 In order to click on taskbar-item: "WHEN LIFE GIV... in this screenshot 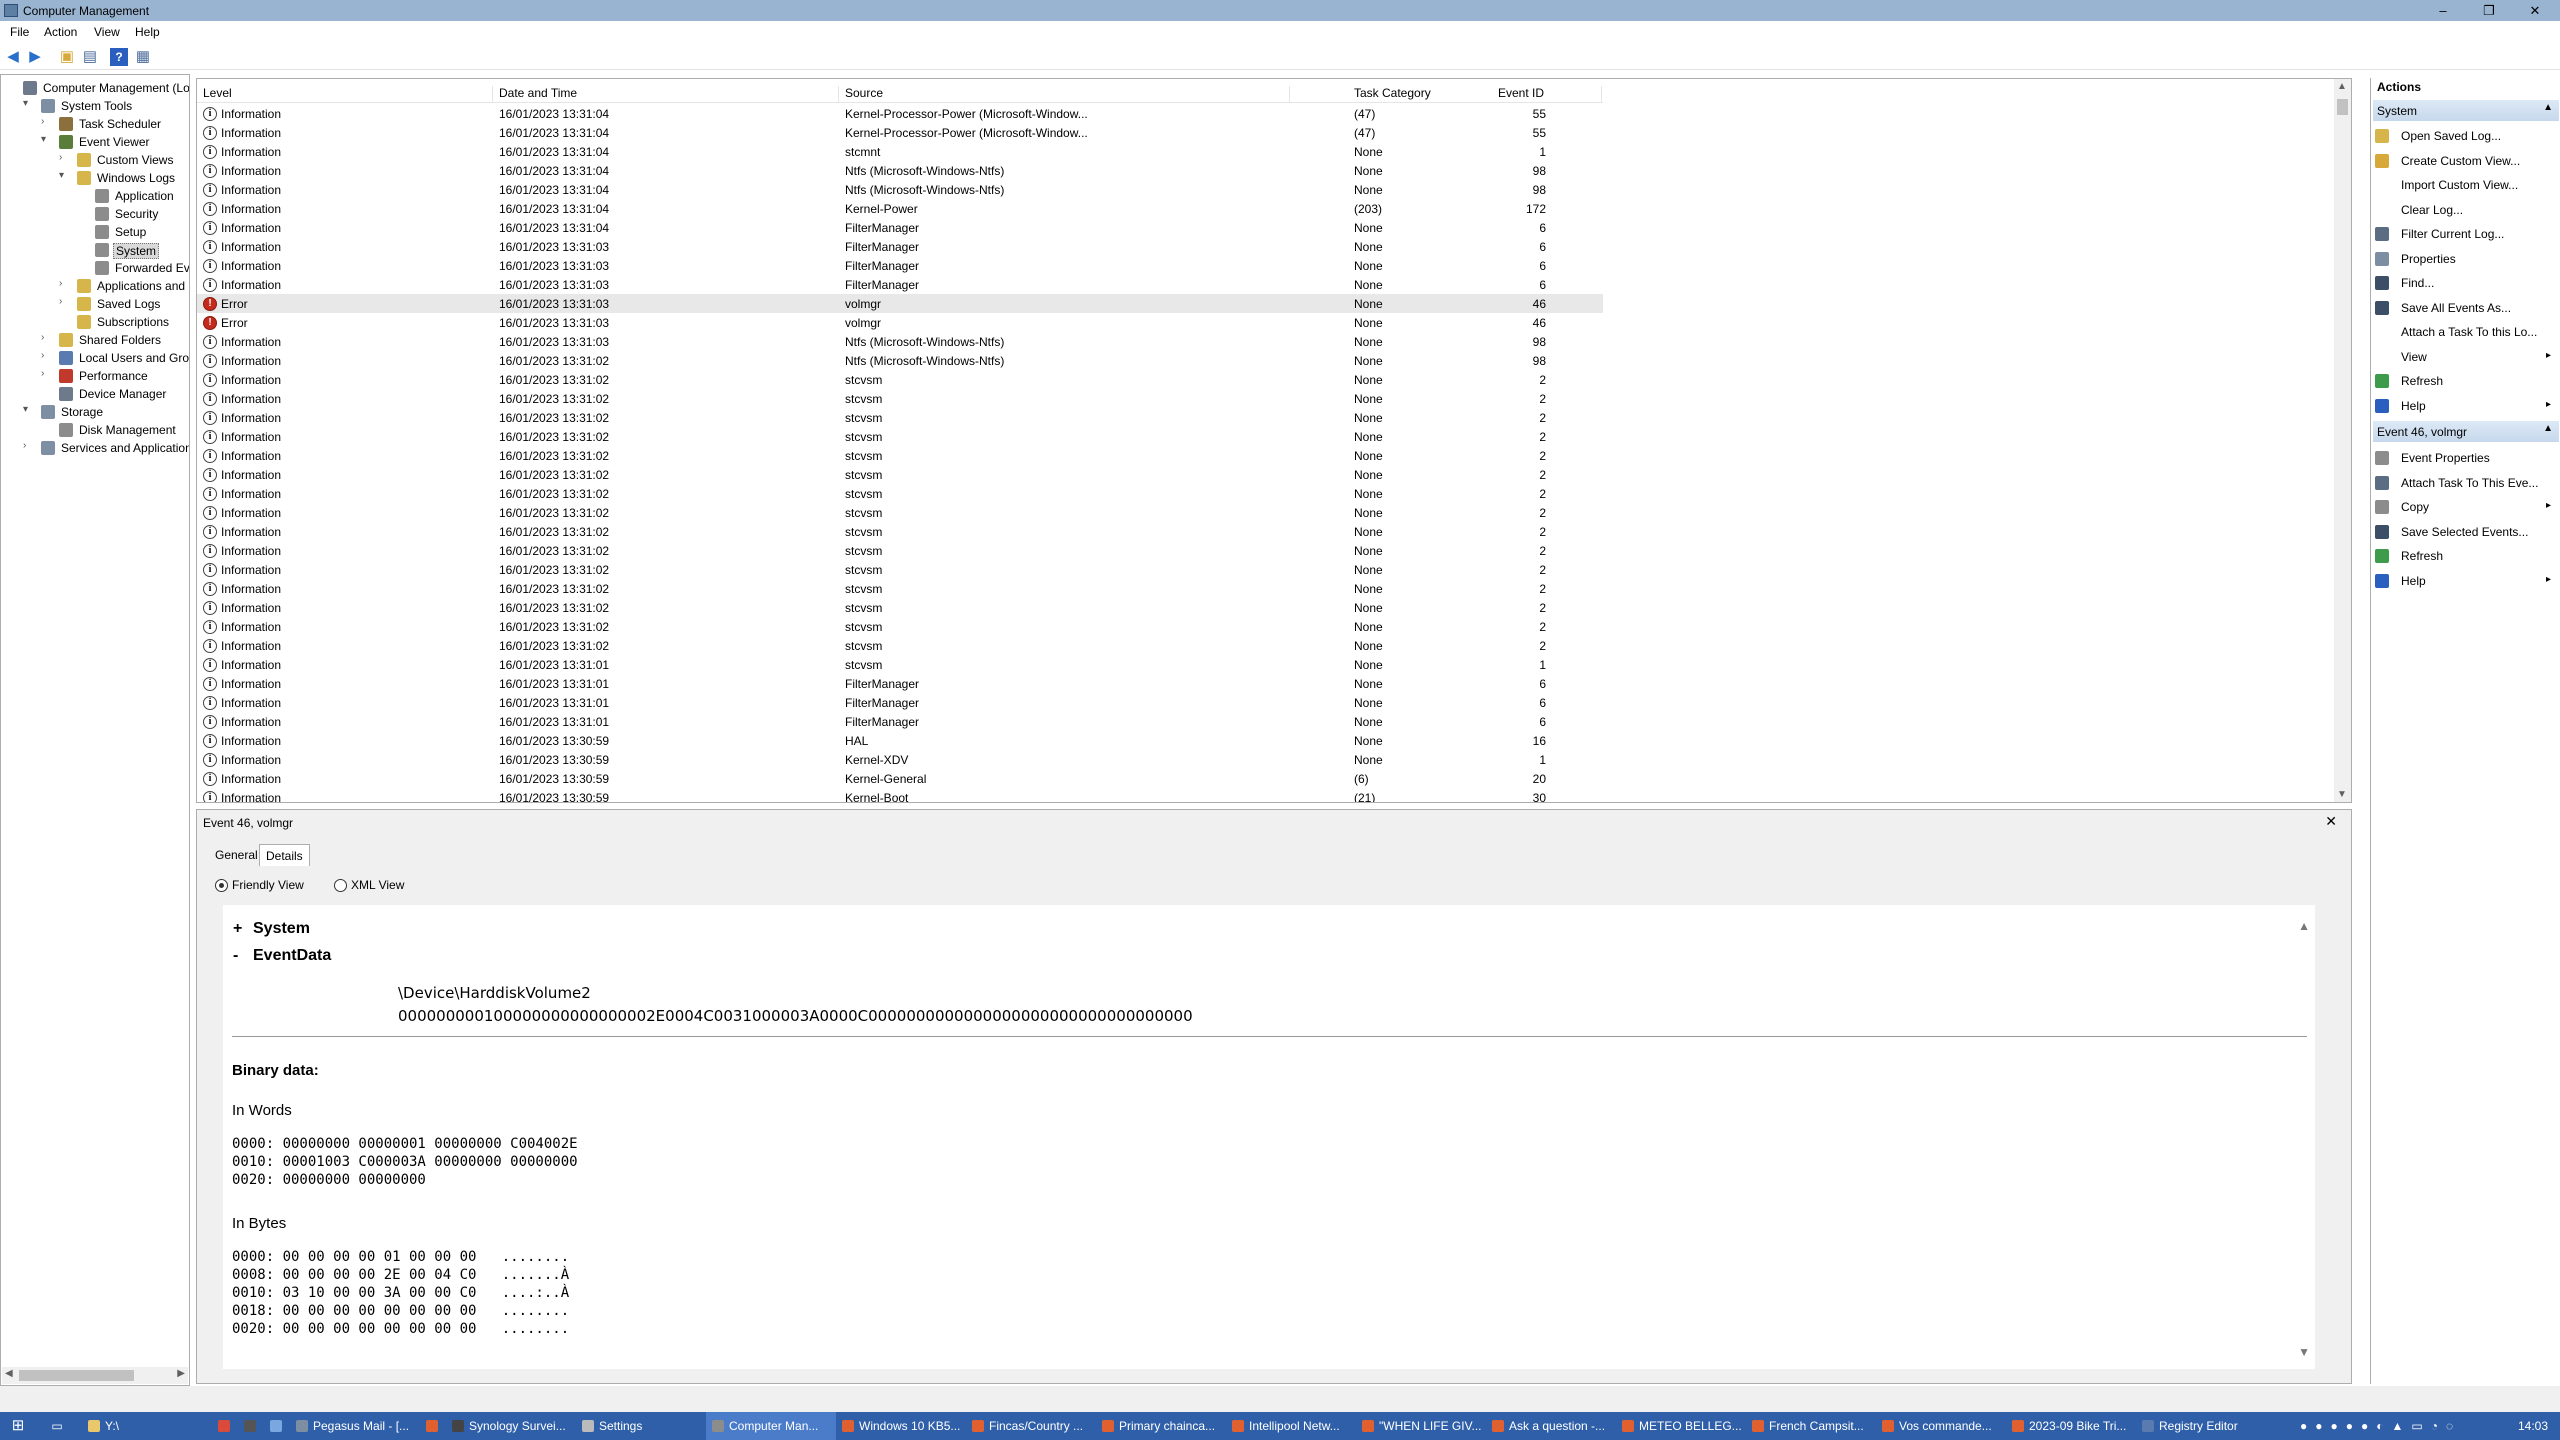, I will do `click(1421, 1426)`.